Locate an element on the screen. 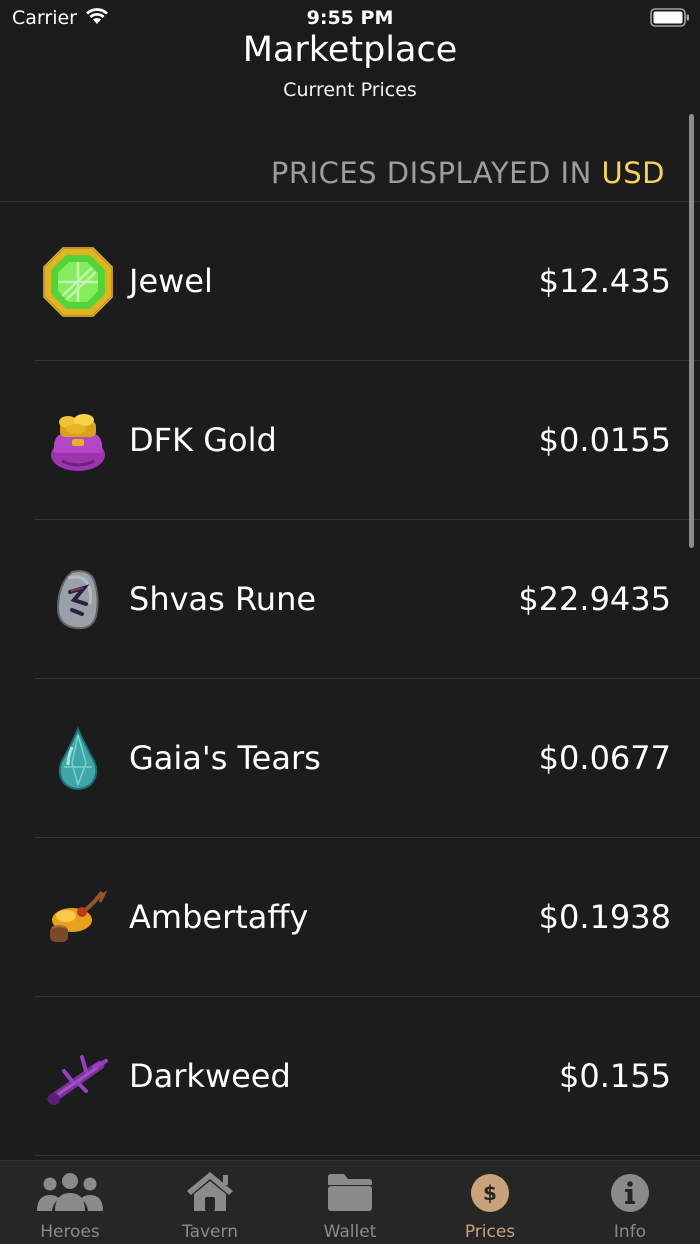 The image size is (700, 1244). item-name: Darkweed is located at coordinates (210, 1076).